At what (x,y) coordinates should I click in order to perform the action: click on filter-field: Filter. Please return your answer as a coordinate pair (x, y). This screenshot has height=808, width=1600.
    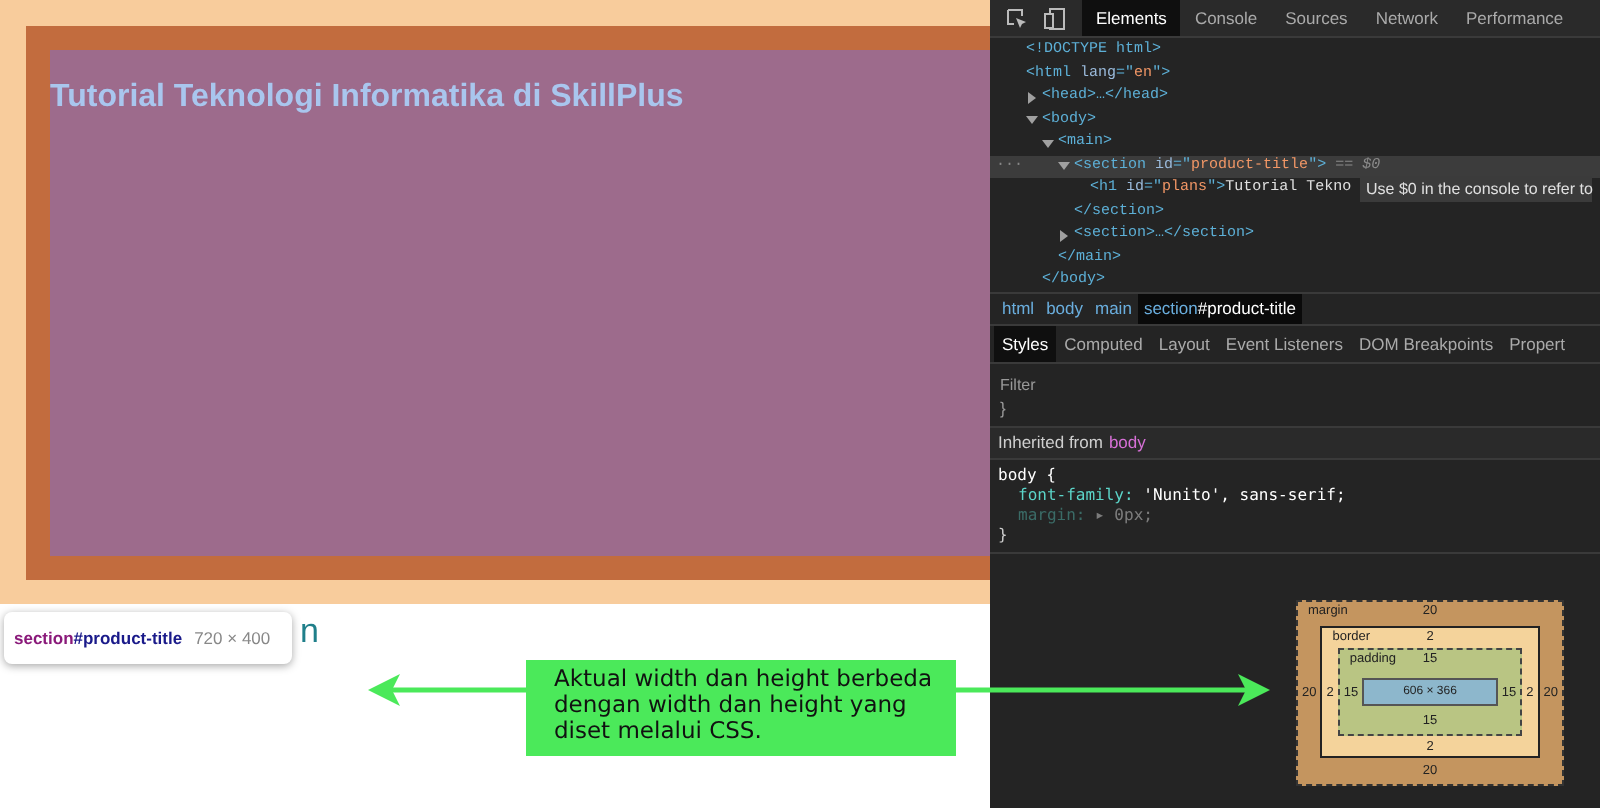
    Looking at the image, I should click on (1200, 386).